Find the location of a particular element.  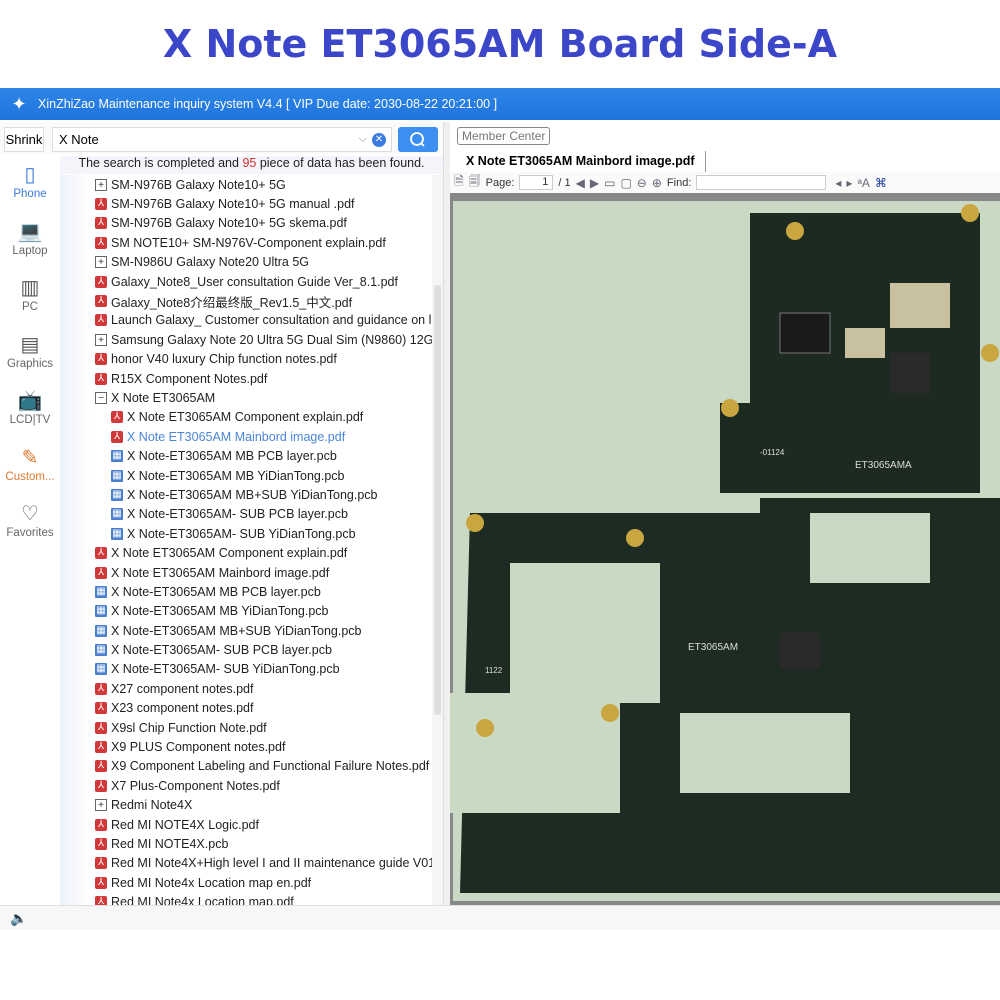

find-next-icon: ▸ is located at coordinates (849, 183).